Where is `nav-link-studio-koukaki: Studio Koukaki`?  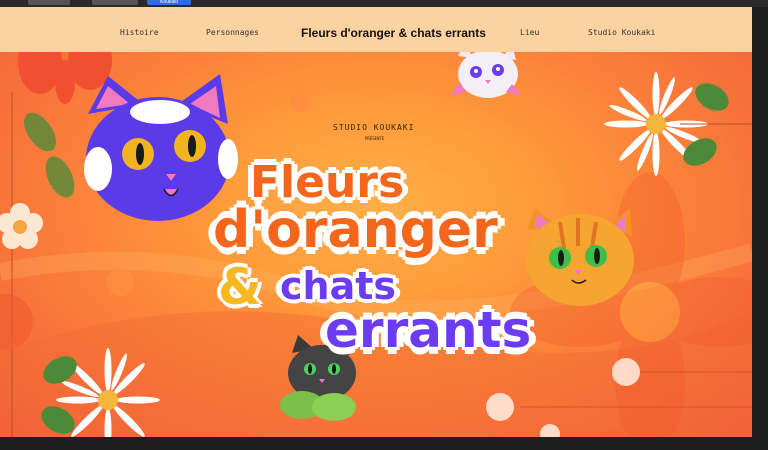
nav-link-studio-koukaki: Studio Koukaki is located at coordinates (621, 32).